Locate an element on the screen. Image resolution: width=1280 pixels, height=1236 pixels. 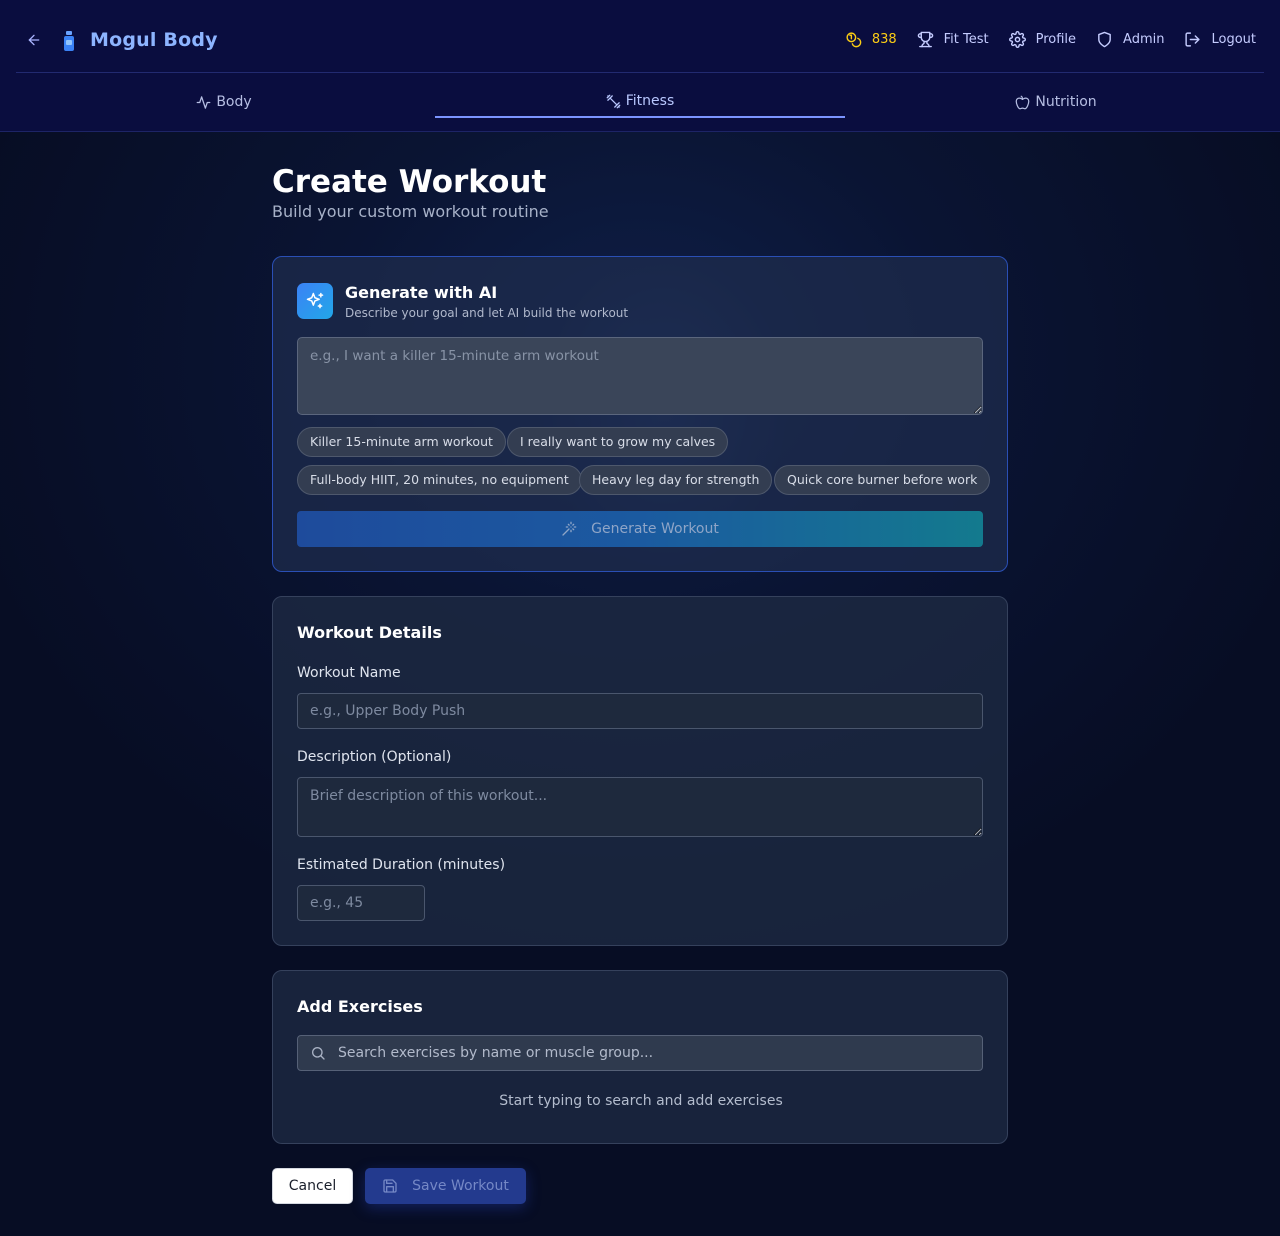
exercises-title: Add Exercises is located at coordinates (360, 1006).